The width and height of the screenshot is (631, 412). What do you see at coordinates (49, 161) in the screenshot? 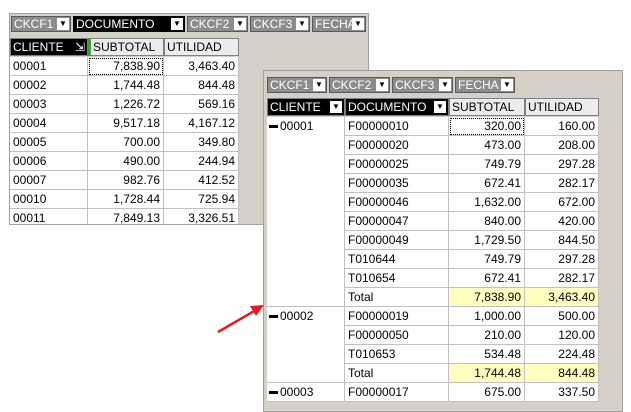
I see `cliente-cell: 00006` at bounding box center [49, 161].